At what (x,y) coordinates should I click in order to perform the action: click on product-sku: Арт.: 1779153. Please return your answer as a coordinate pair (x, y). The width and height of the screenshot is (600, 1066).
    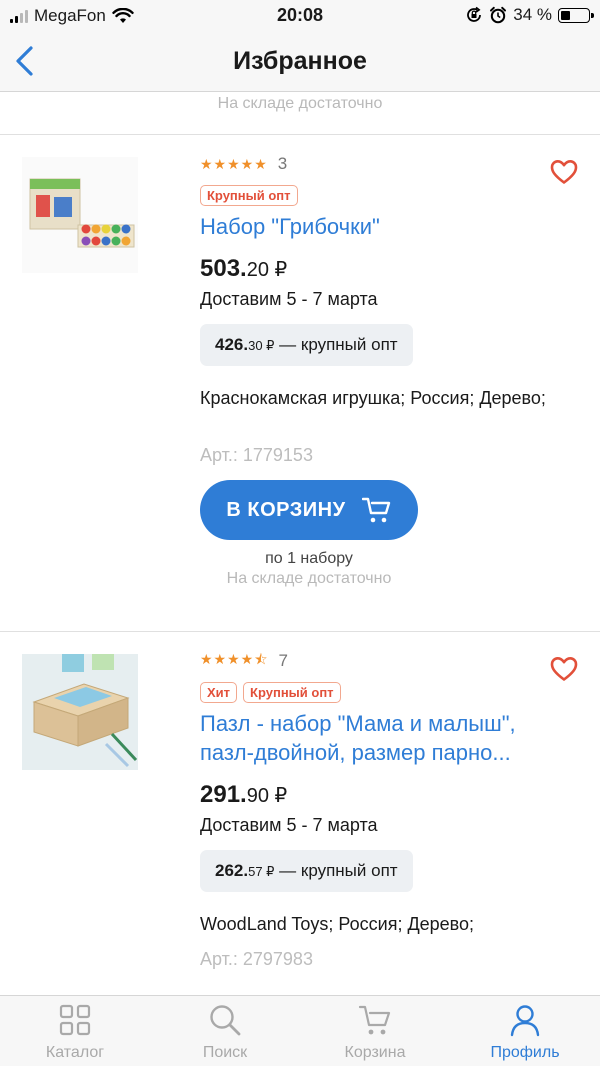
    Looking at the image, I should click on (256, 455).